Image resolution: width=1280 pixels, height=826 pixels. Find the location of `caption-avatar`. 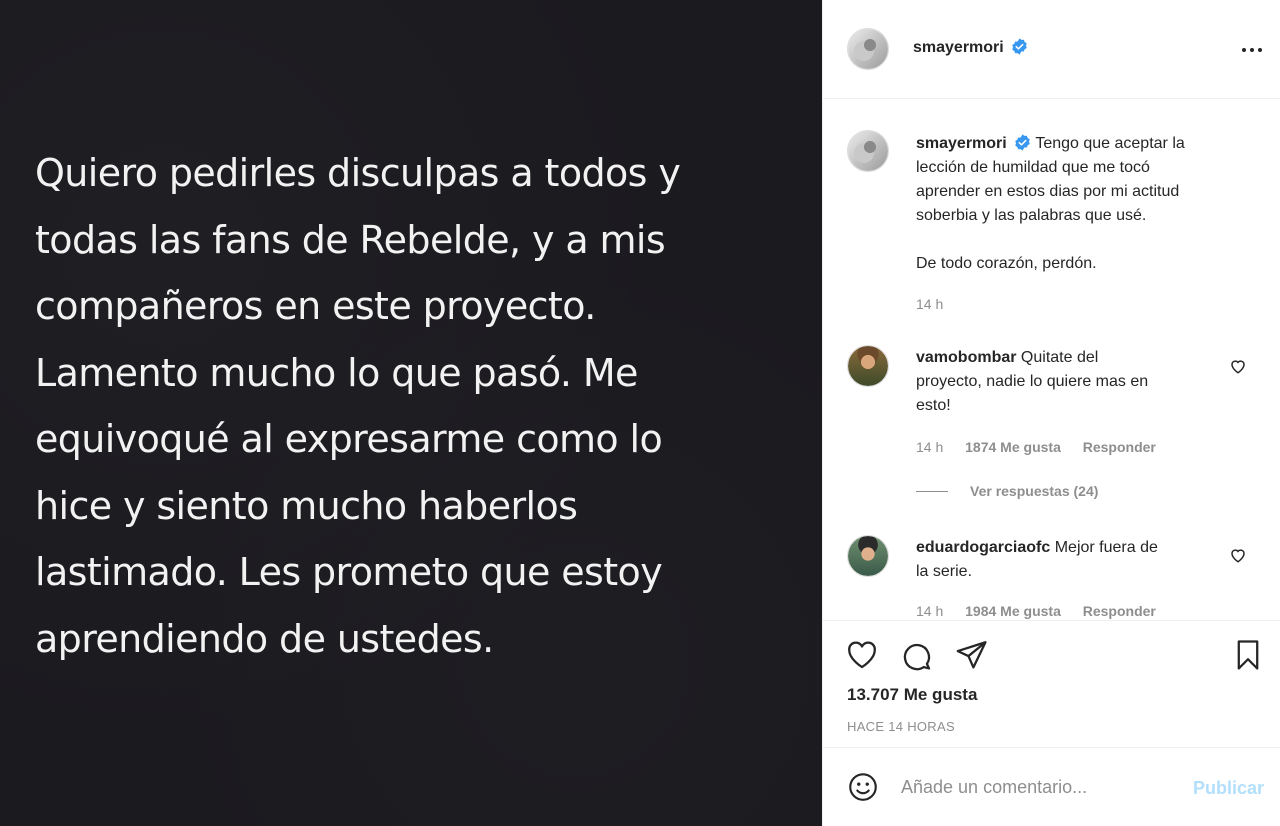

caption-avatar is located at coordinates (868, 151).